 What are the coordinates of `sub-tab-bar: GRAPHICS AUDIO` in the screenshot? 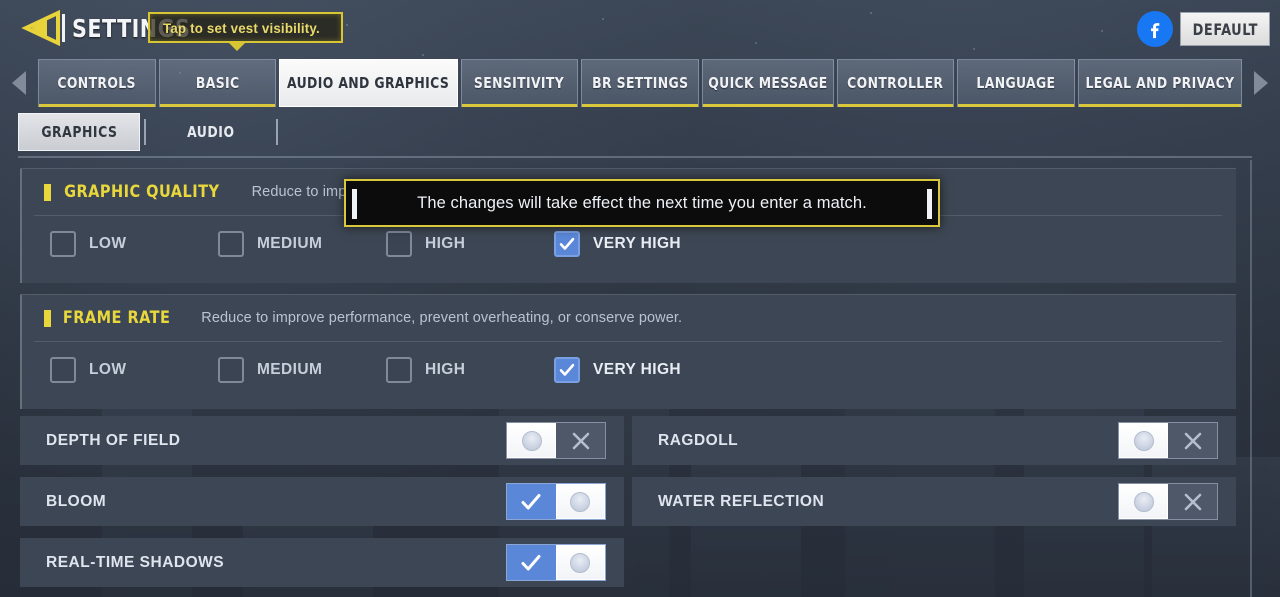 It's located at (150, 132).